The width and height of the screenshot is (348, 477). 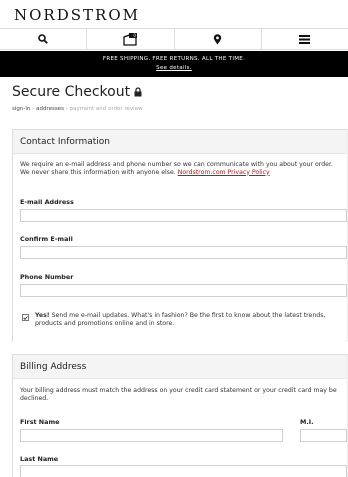 I want to click on breadcrumb-step-payment: payment and order review, so click(x=106, y=109).